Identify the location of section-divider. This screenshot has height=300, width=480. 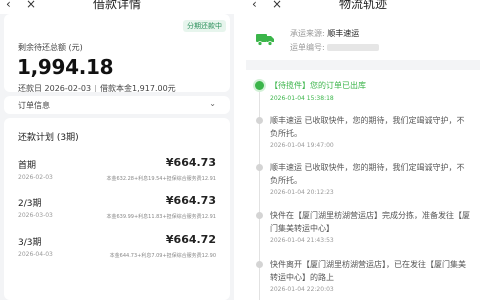
(363, 65).